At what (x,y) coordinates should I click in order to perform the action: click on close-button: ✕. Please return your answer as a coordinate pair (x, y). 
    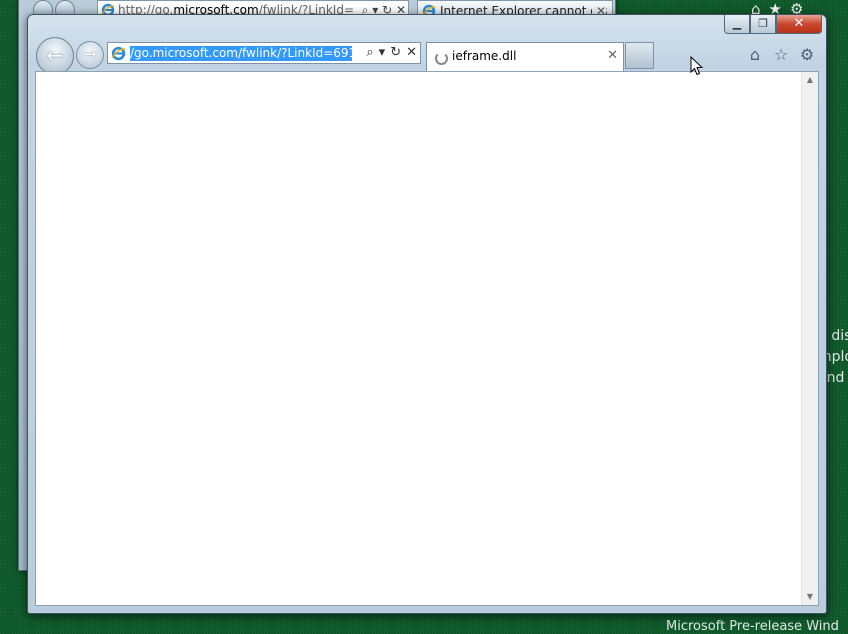
    Looking at the image, I should click on (799, 24).